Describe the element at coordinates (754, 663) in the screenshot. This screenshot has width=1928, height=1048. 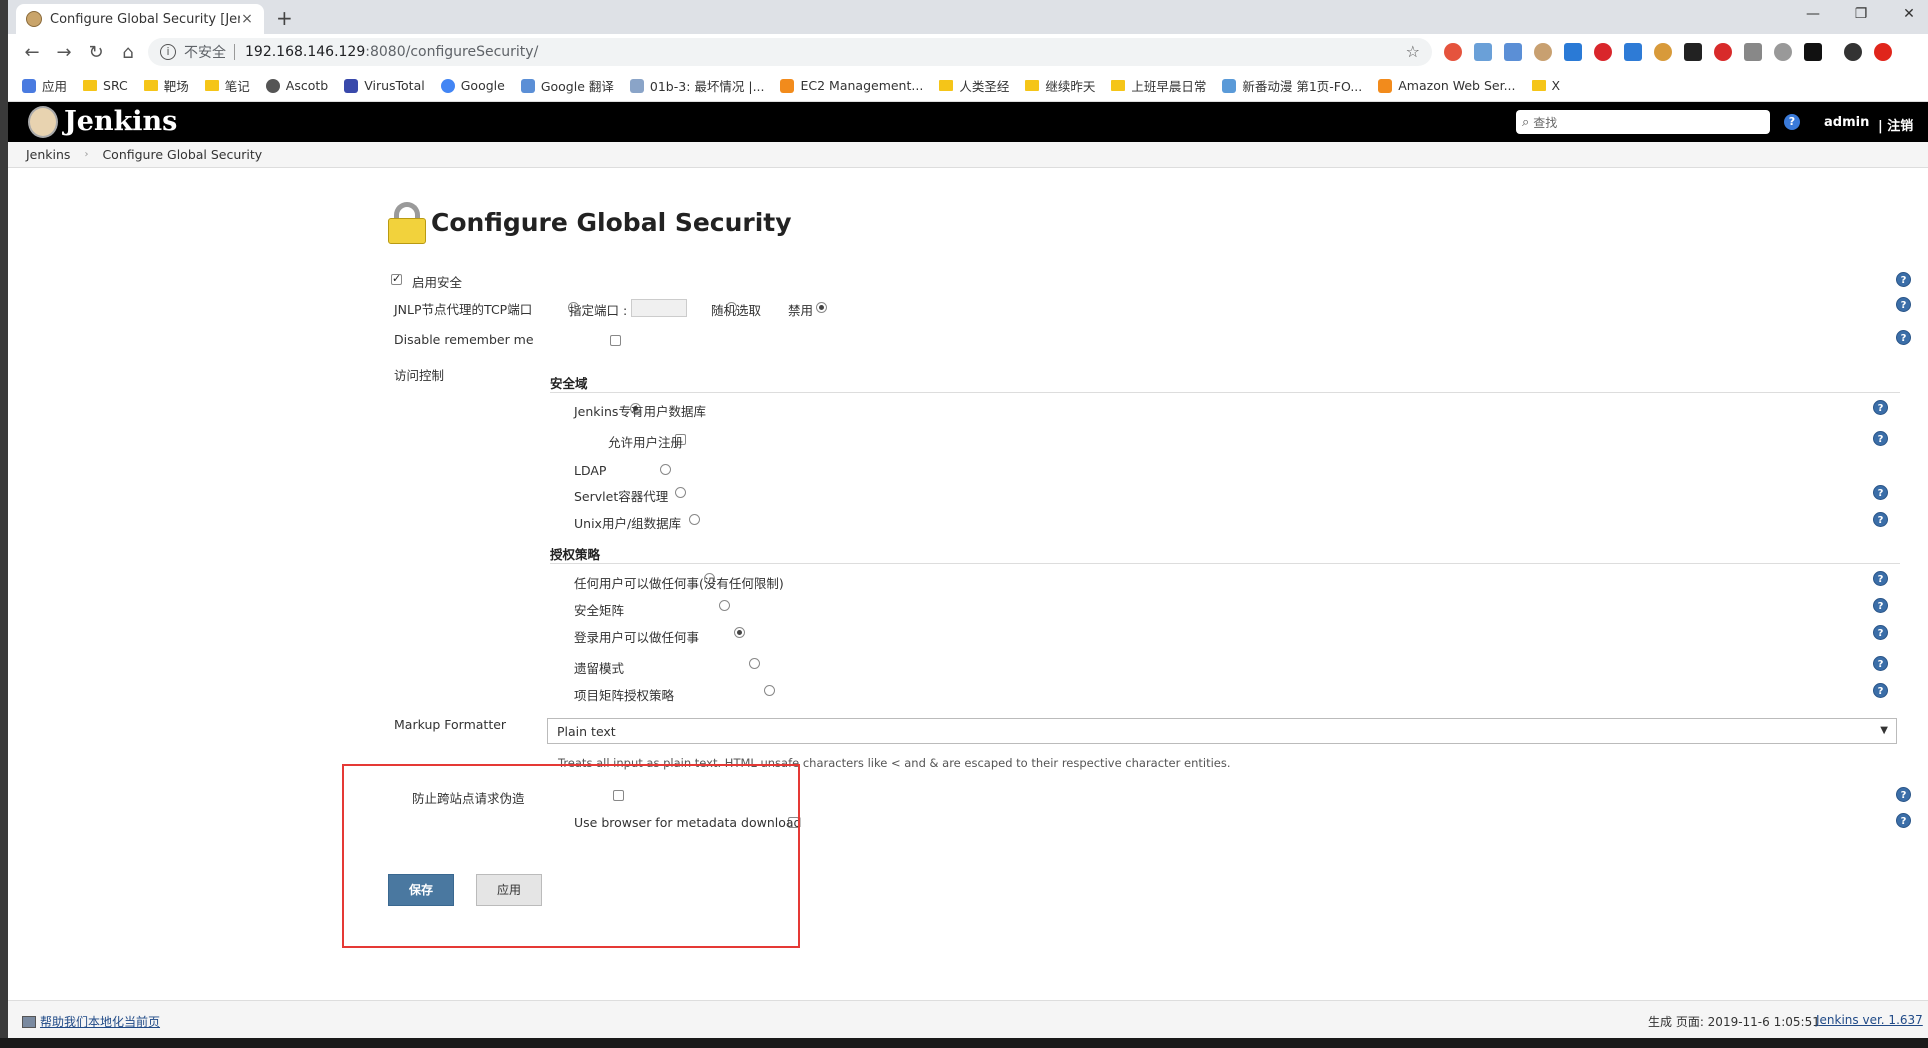
I see `auth-legacy-radio` at that location.